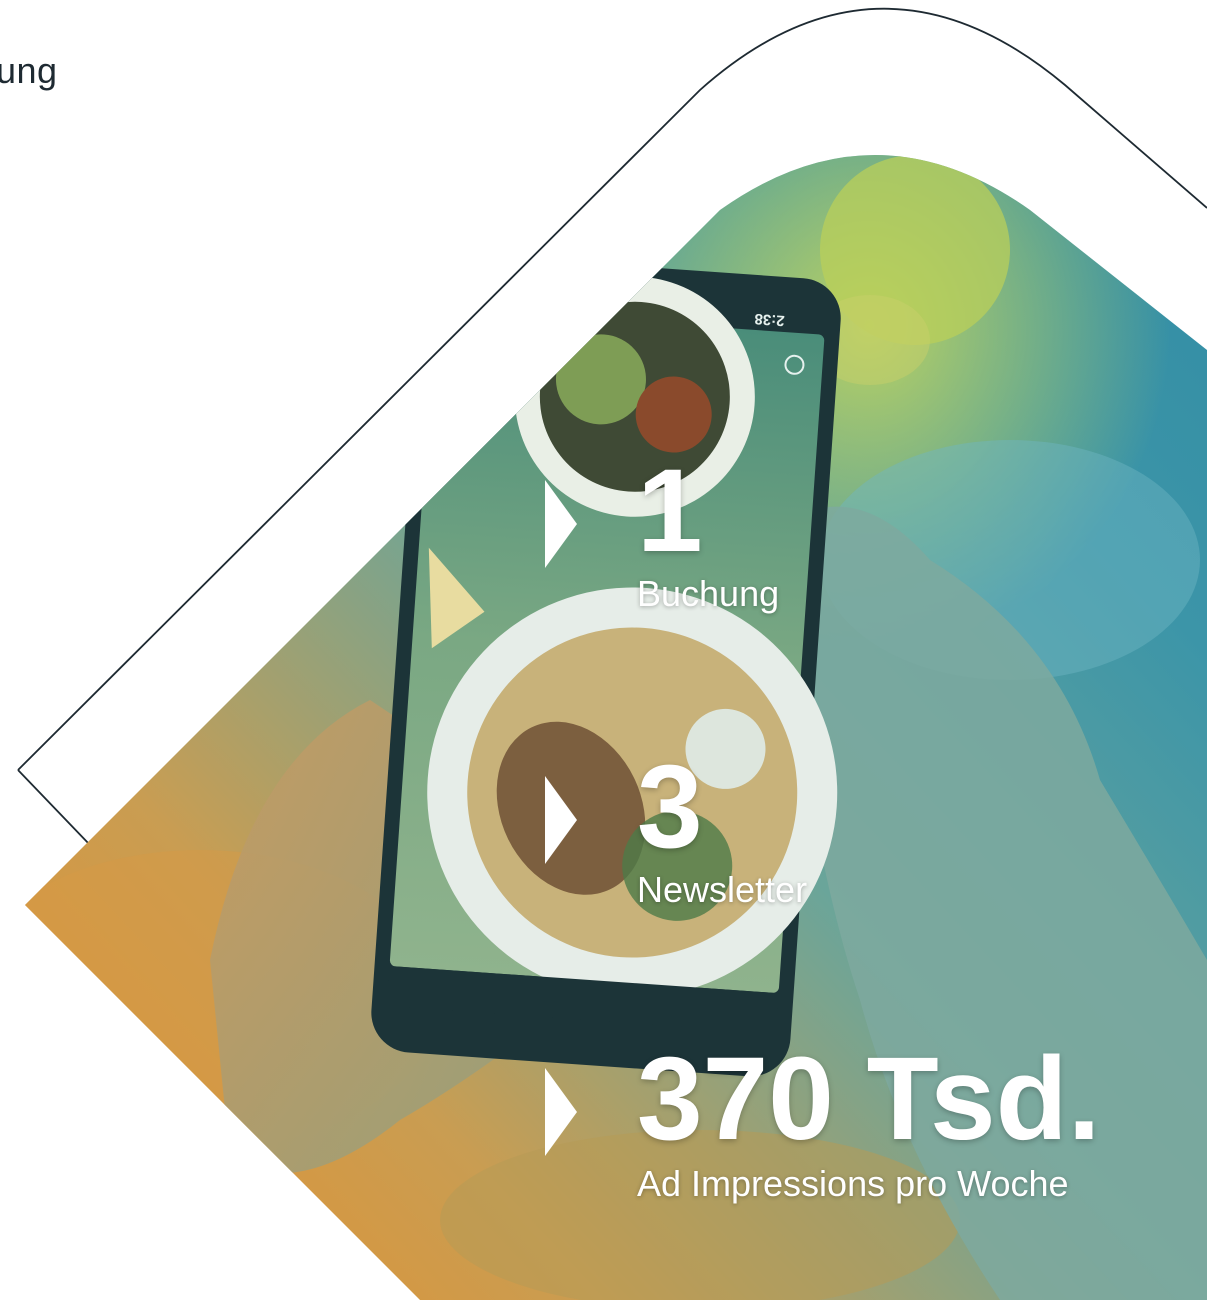  Describe the element at coordinates (670, 511) in the screenshot. I see `stat-value: 1` at that location.